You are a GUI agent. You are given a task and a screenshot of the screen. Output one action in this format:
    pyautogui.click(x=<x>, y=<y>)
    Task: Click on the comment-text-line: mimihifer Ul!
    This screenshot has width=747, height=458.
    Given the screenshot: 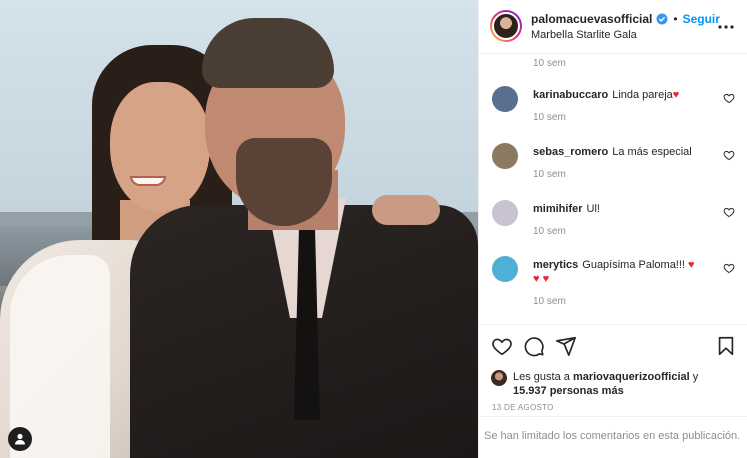 What is the action you would take?
    pyautogui.click(x=628, y=209)
    